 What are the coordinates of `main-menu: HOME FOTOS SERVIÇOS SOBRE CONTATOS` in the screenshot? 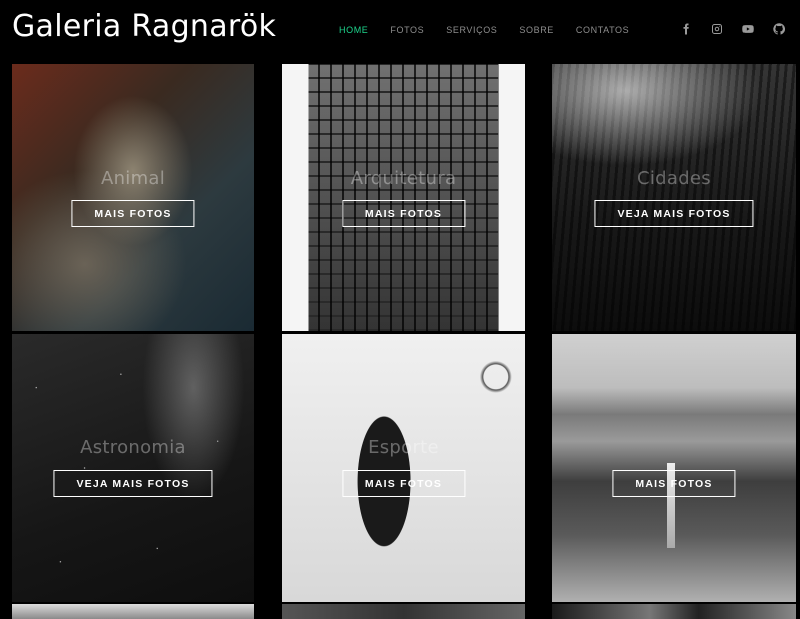 It's located at (484, 30).